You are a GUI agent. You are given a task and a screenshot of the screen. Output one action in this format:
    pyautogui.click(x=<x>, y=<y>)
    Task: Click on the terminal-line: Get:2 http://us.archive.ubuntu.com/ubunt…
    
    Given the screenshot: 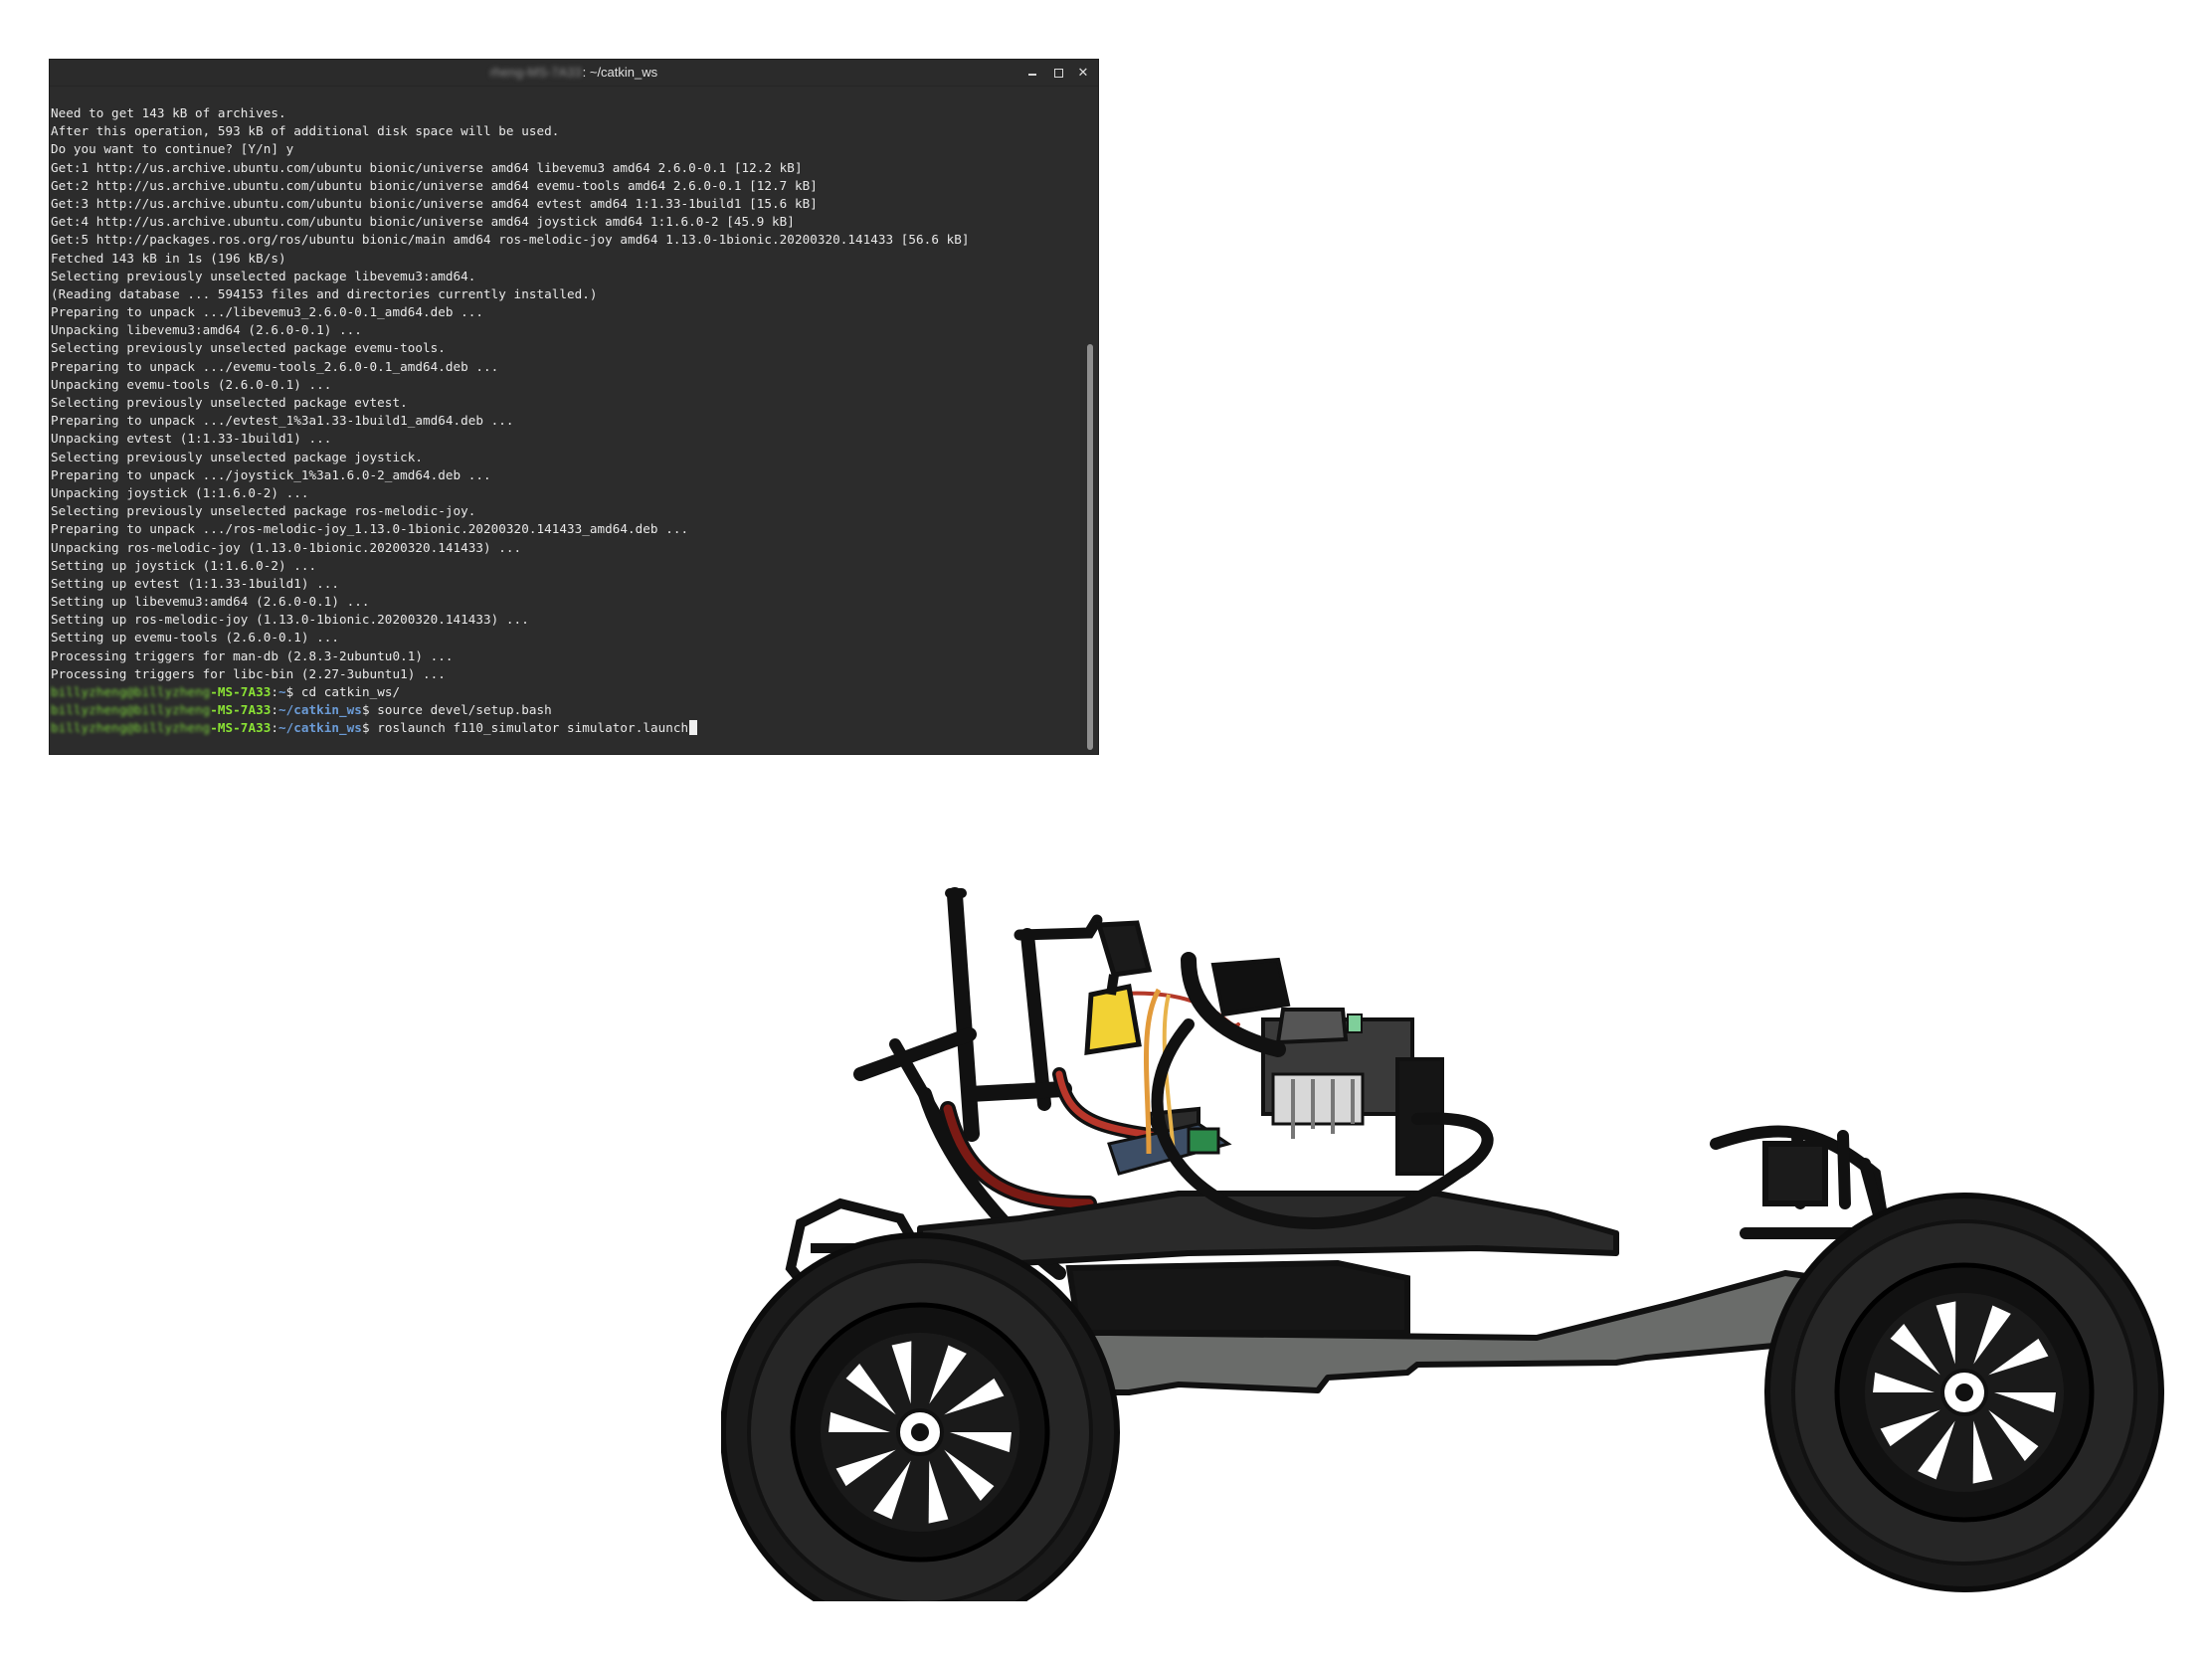 What is the action you would take?
    pyautogui.click(x=434, y=185)
    